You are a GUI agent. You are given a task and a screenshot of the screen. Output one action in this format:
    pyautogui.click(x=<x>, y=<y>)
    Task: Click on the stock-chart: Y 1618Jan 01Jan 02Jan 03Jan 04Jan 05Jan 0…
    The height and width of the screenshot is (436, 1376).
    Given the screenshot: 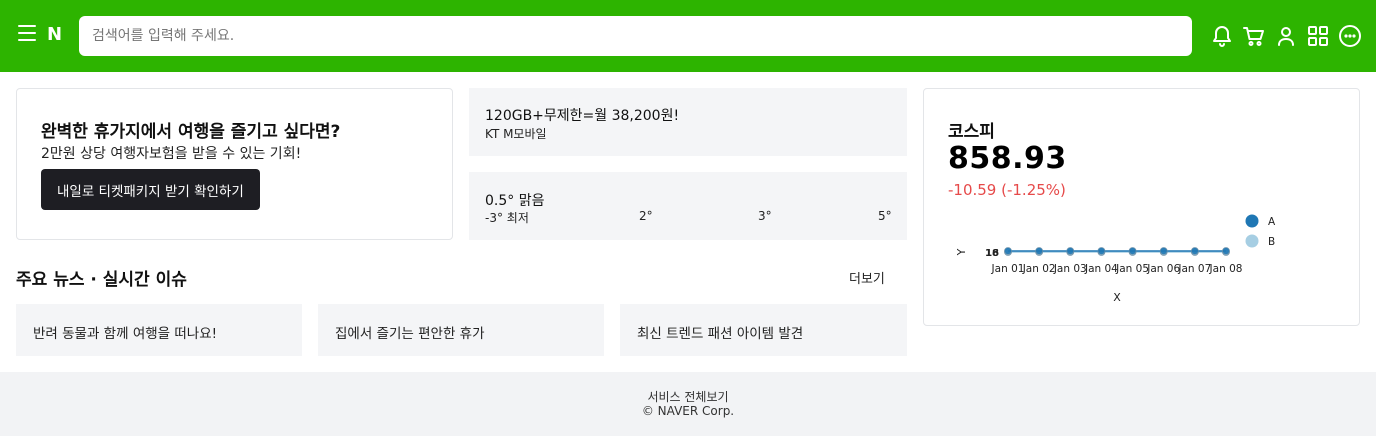 What is the action you would take?
    pyautogui.click(x=1115, y=259)
    